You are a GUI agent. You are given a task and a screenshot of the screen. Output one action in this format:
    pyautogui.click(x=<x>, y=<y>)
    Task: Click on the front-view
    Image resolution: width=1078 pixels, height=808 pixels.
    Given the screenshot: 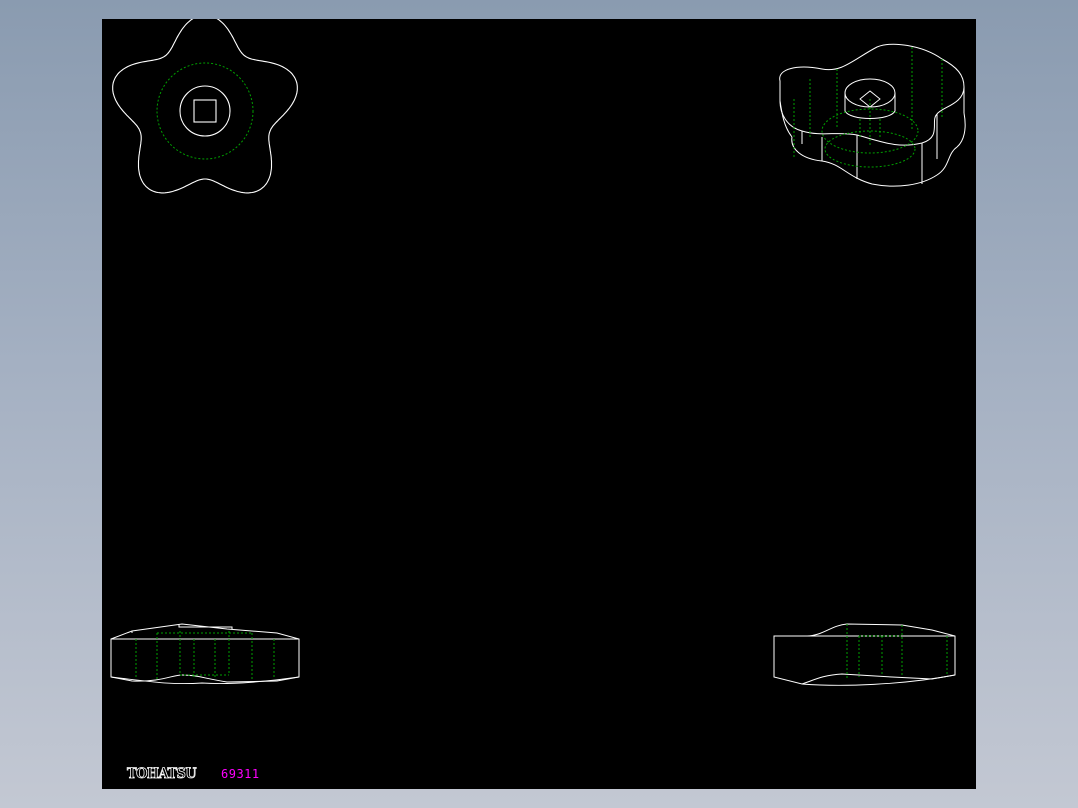 What is the action you would take?
    pyautogui.click(x=205, y=654)
    